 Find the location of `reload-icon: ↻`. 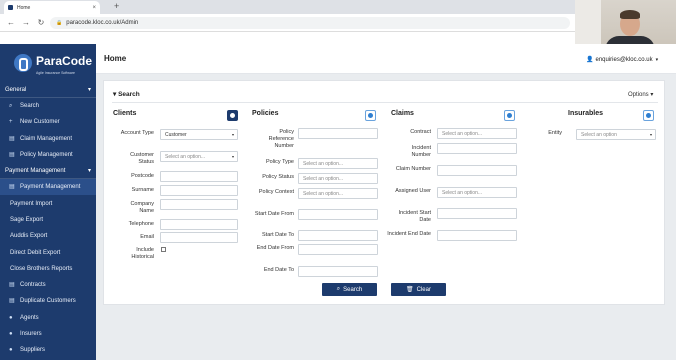

reload-icon: ↻ is located at coordinates (41, 22).